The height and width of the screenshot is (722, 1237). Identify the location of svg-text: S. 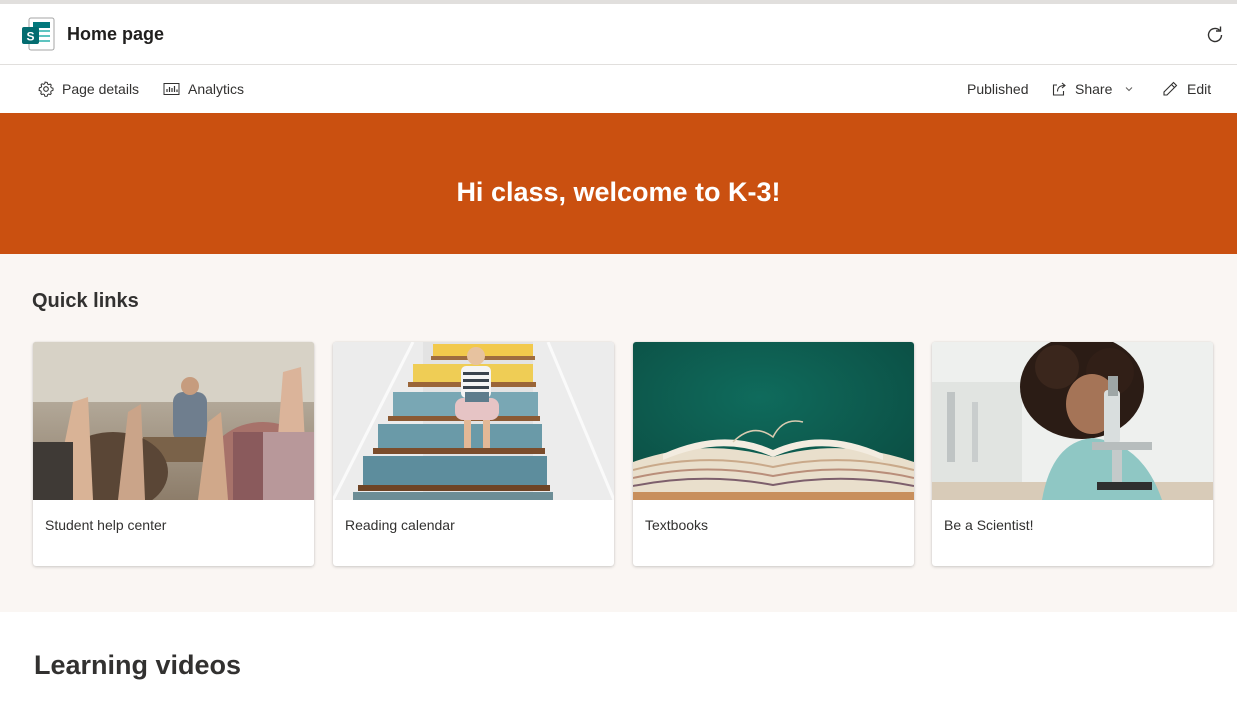
(30, 37).